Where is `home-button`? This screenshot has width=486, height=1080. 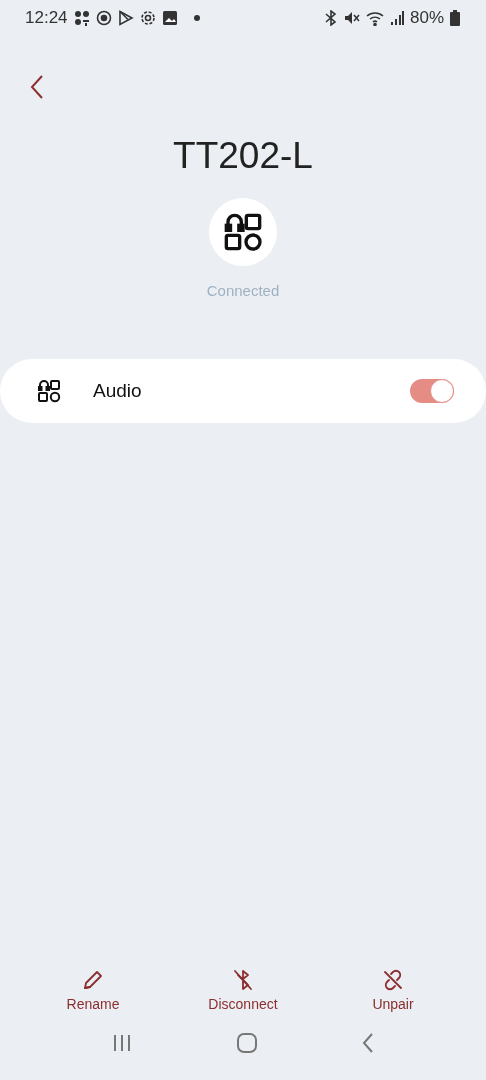
home-button is located at coordinates (247, 1043).